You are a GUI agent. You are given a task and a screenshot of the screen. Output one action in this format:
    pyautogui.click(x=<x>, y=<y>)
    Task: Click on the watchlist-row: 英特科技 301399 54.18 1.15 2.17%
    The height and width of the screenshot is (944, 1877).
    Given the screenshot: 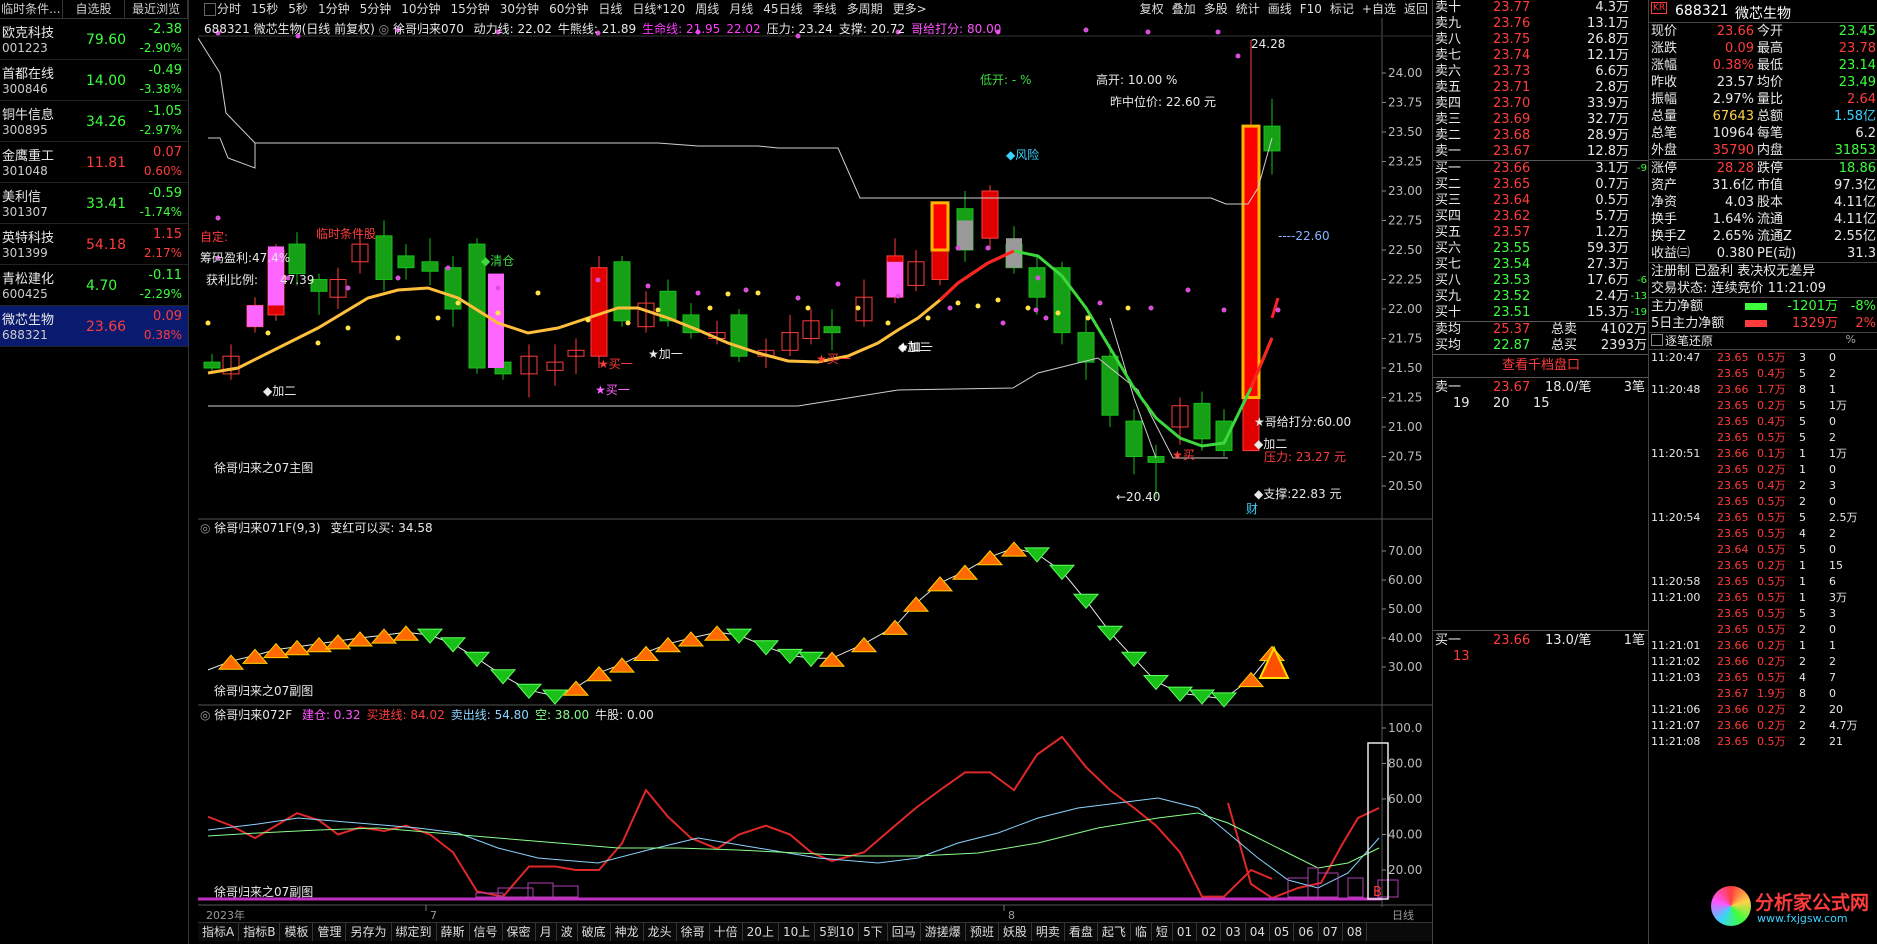 What is the action you would take?
    pyautogui.click(x=94, y=244)
    